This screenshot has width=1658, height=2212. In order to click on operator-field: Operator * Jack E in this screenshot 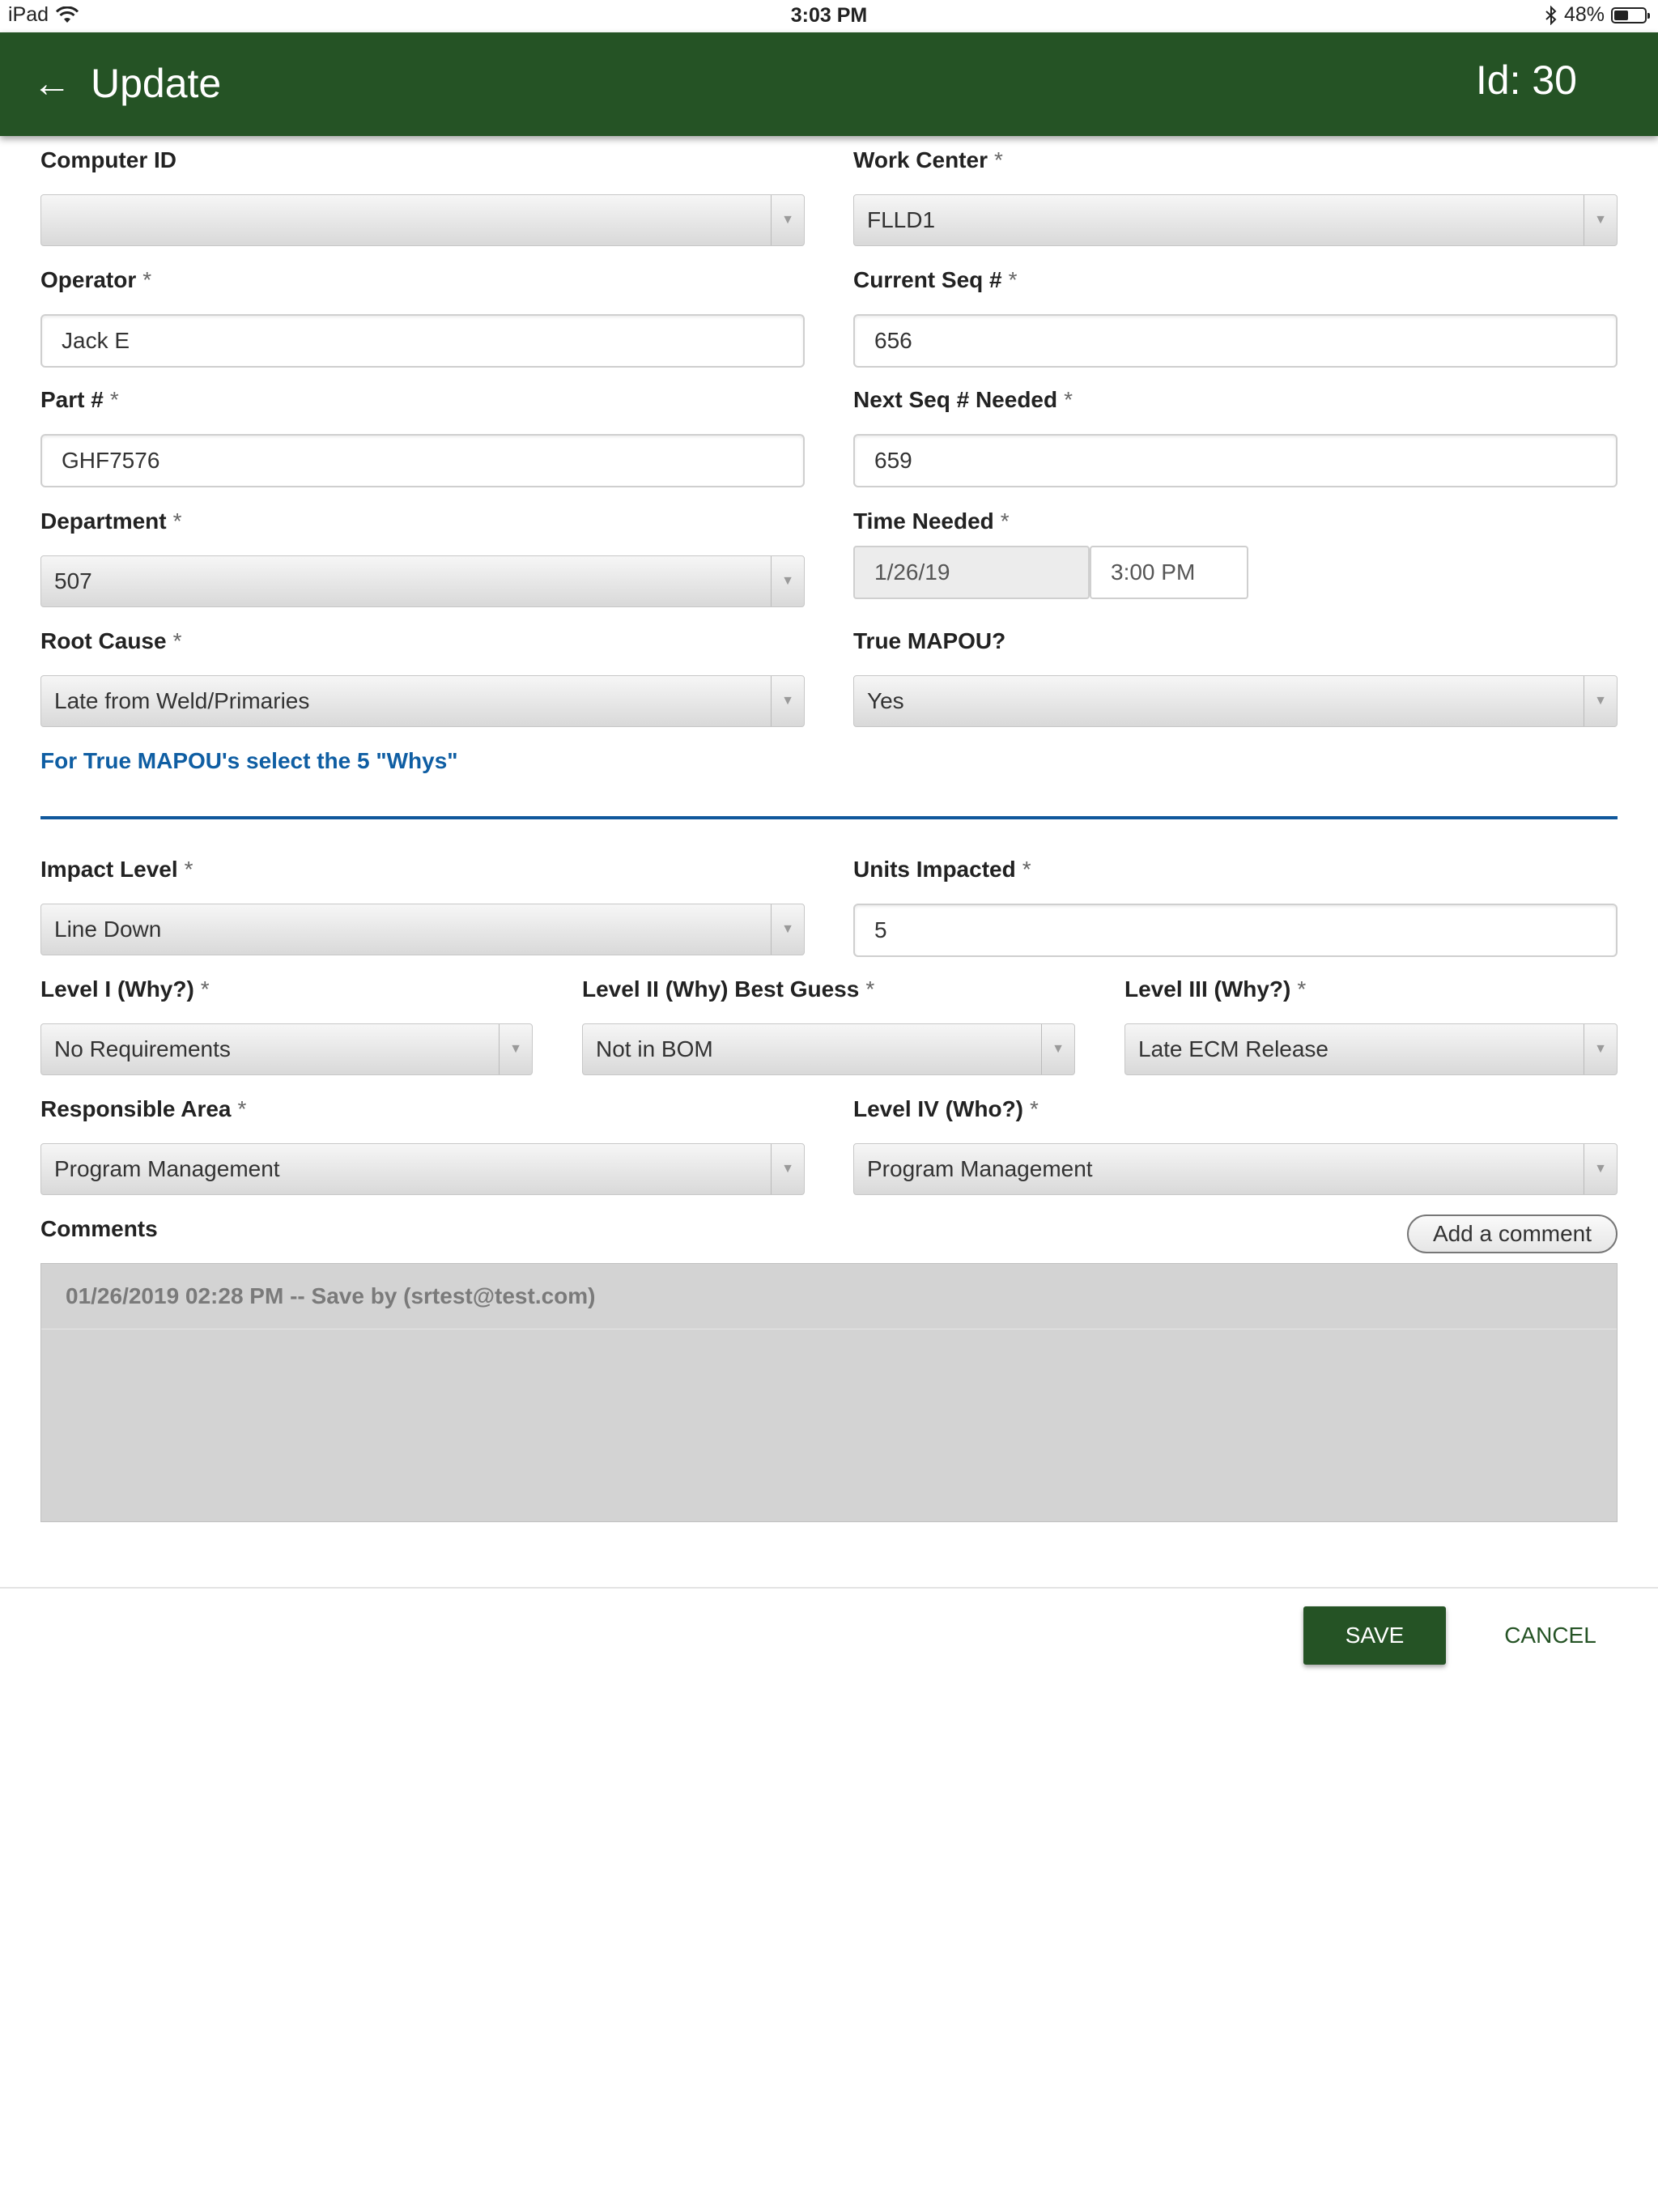, I will do `click(422, 317)`.